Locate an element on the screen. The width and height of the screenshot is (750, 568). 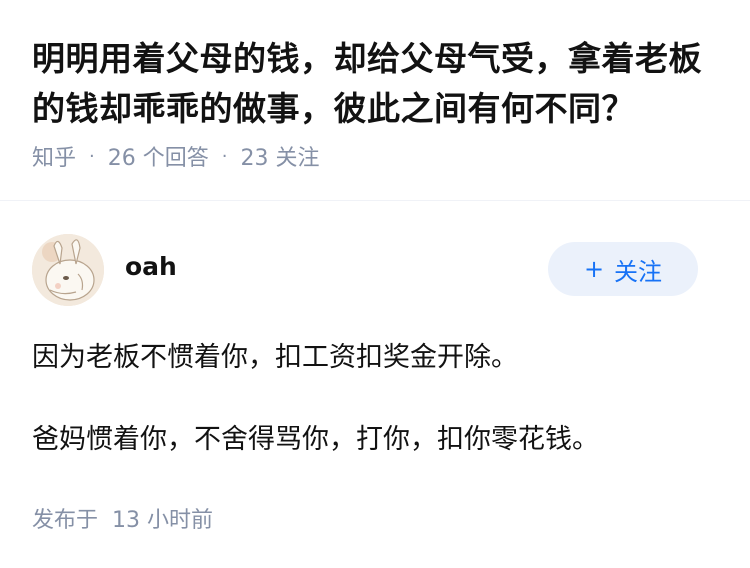
avatar-illustration-icon is located at coordinates (68, 270).